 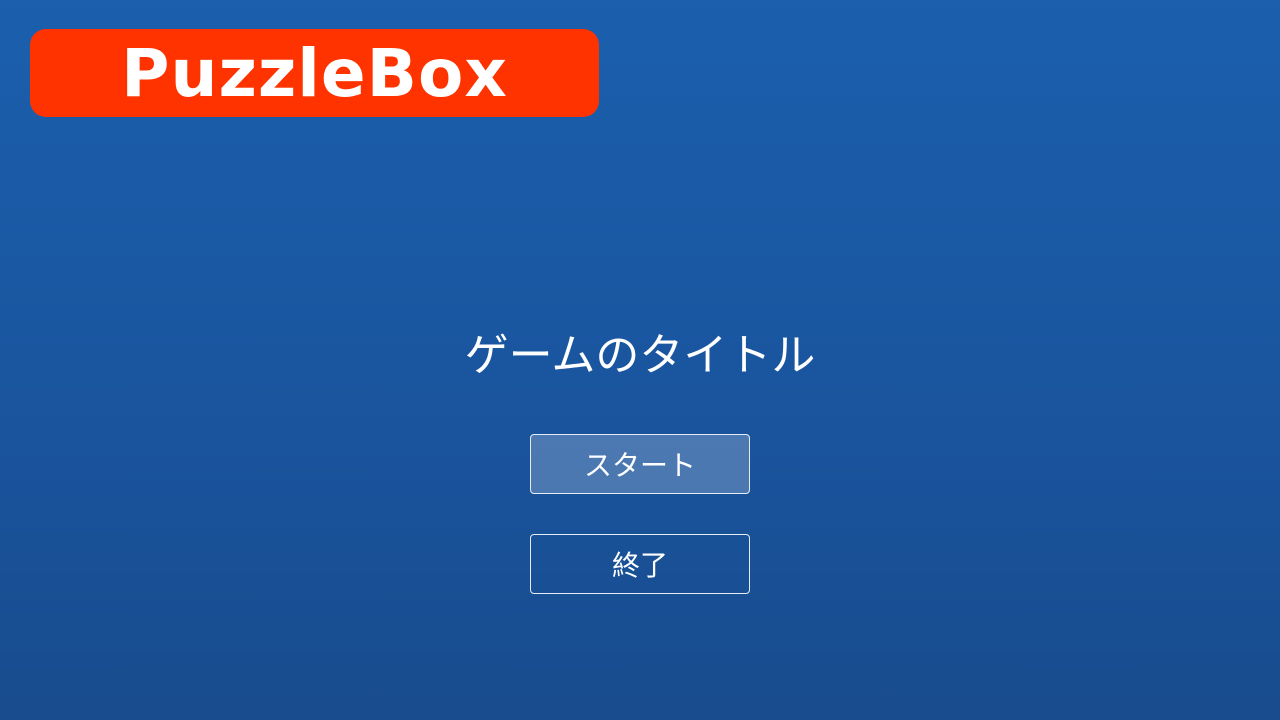 What do you see at coordinates (640, 464) in the screenshot?
I see `start-button: スタート` at bounding box center [640, 464].